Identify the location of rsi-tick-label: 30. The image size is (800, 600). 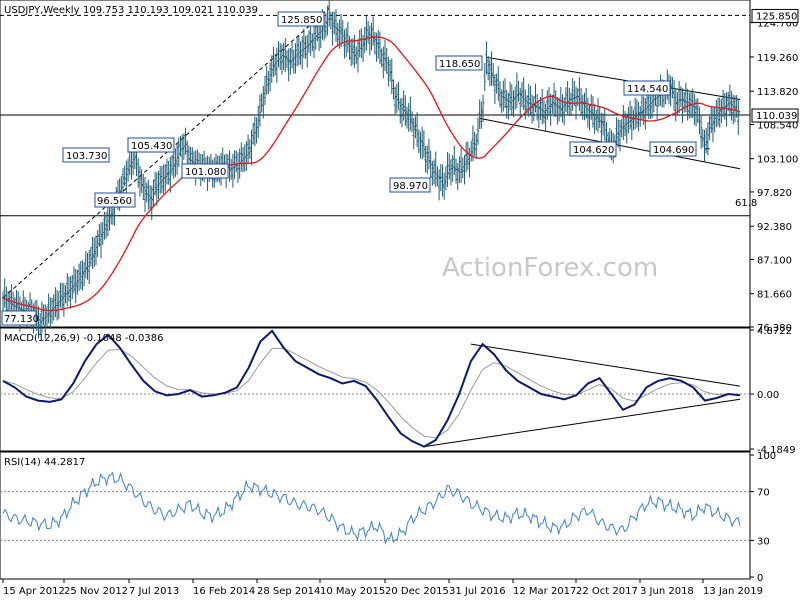
(763, 541).